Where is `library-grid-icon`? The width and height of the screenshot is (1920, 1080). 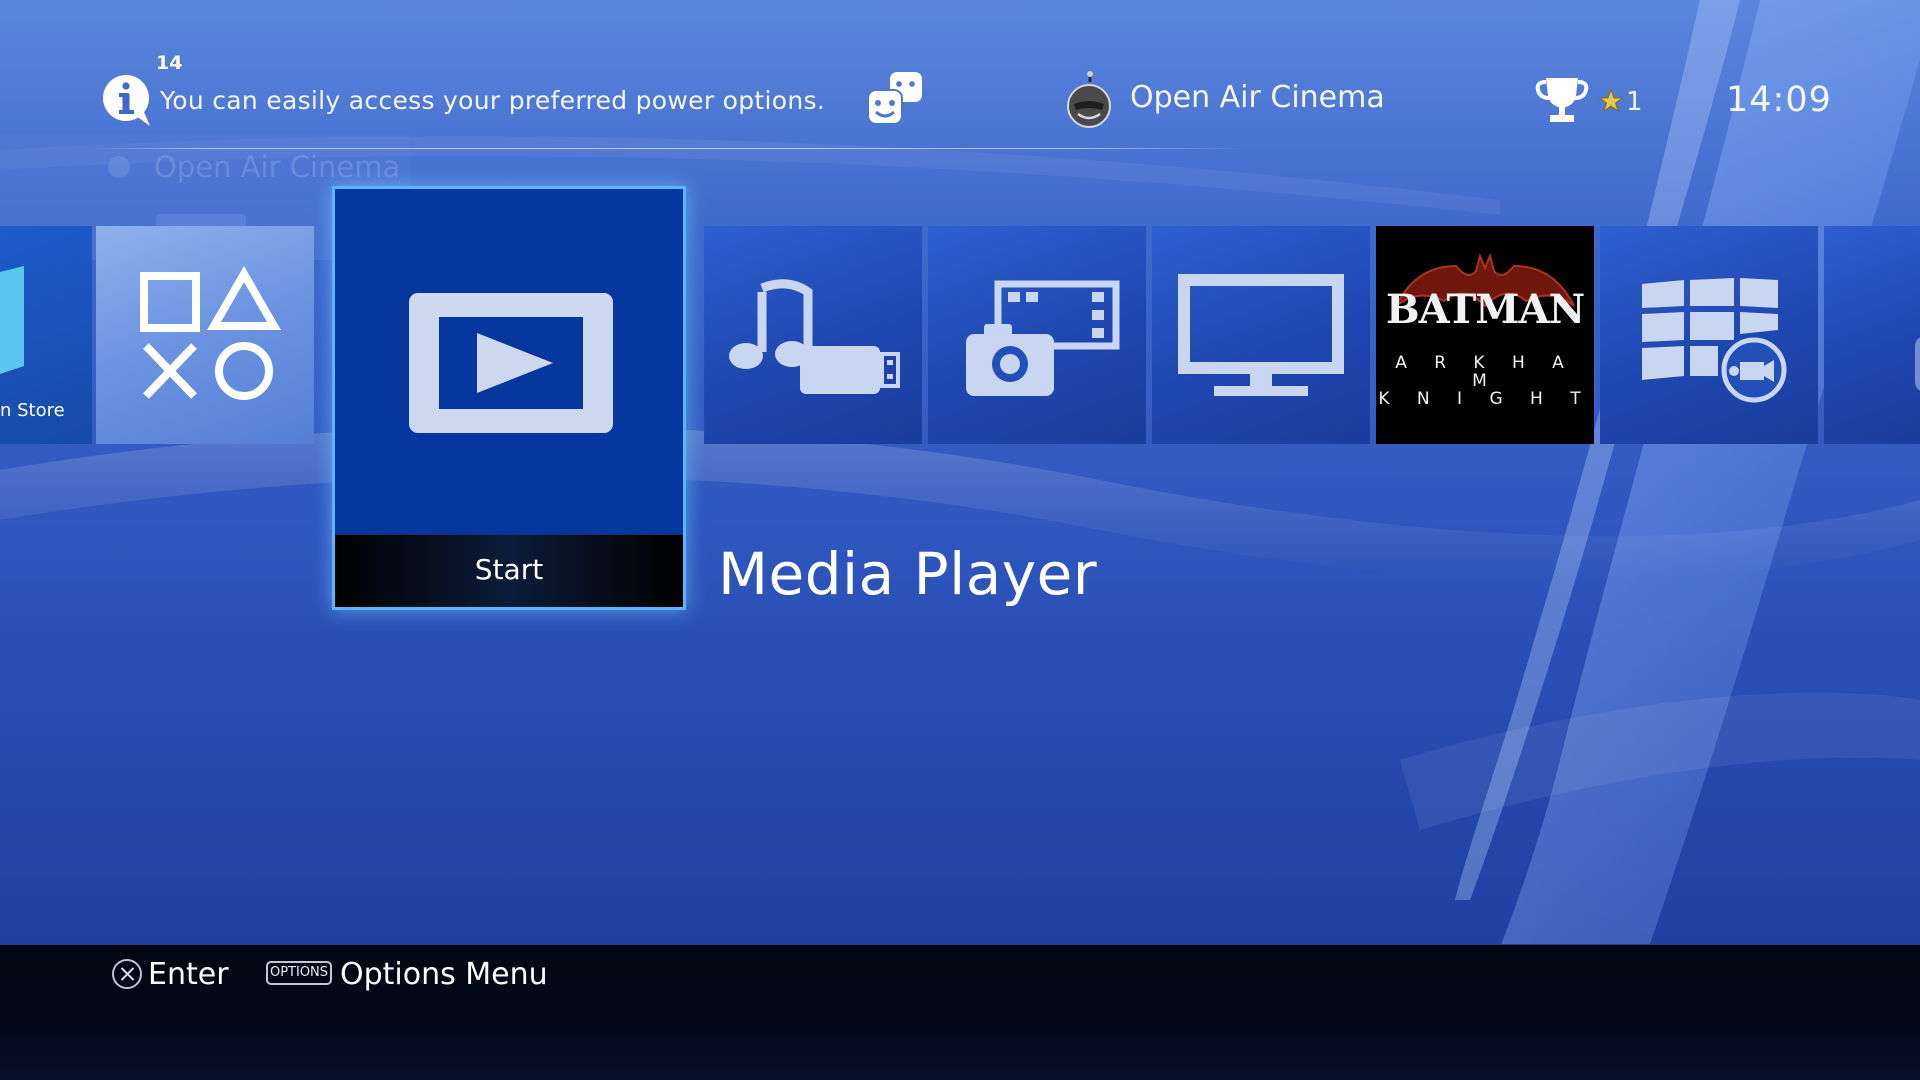
library-grid-icon is located at coordinates (1714, 340).